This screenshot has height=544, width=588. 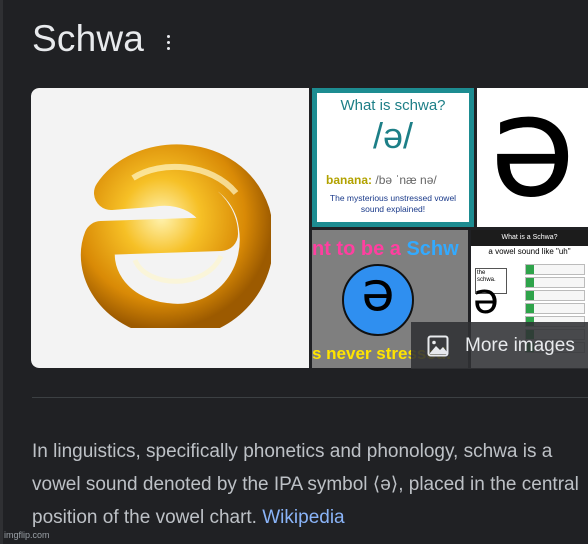 I want to click on schwa-glyph: ə, so click(x=532, y=157).